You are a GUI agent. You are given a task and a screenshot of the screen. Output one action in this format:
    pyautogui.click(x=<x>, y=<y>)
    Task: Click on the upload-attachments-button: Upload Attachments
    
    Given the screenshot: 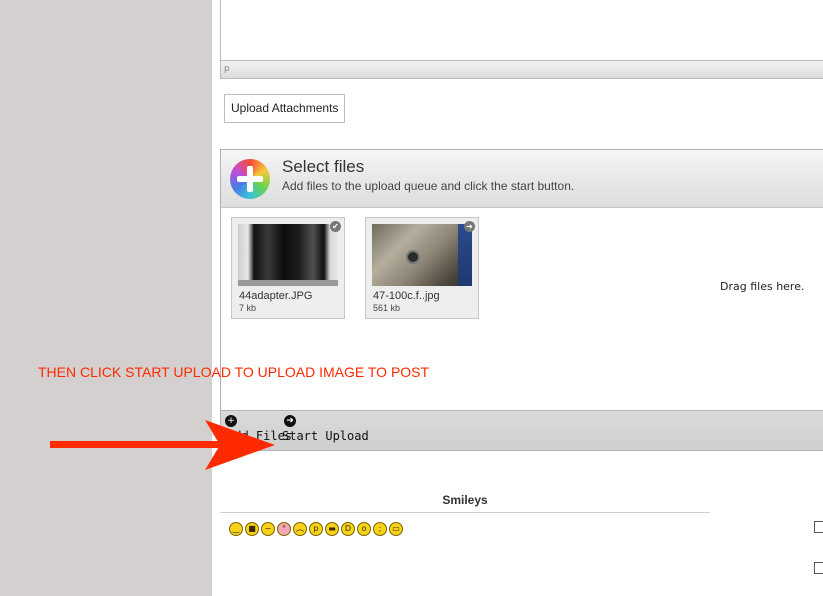 What is the action you would take?
    pyautogui.click(x=285, y=108)
    